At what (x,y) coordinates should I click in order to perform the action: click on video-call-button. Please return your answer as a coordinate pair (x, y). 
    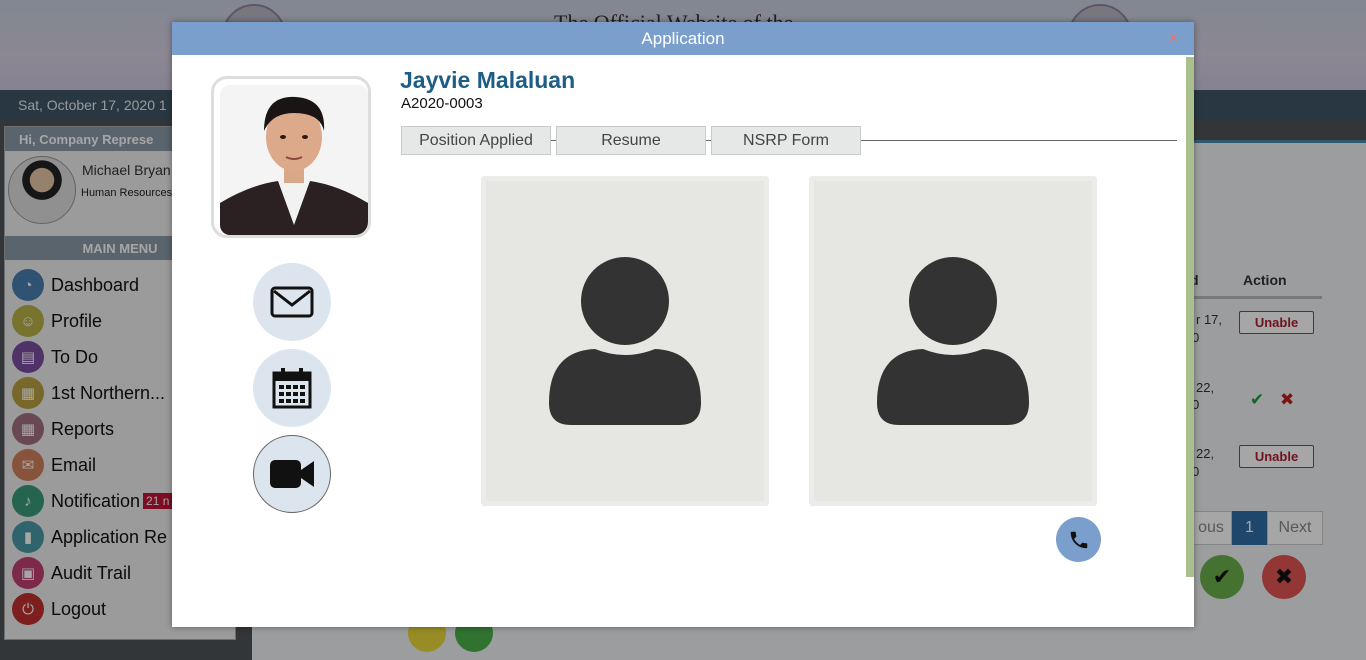
    Looking at the image, I should click on (292, 474).